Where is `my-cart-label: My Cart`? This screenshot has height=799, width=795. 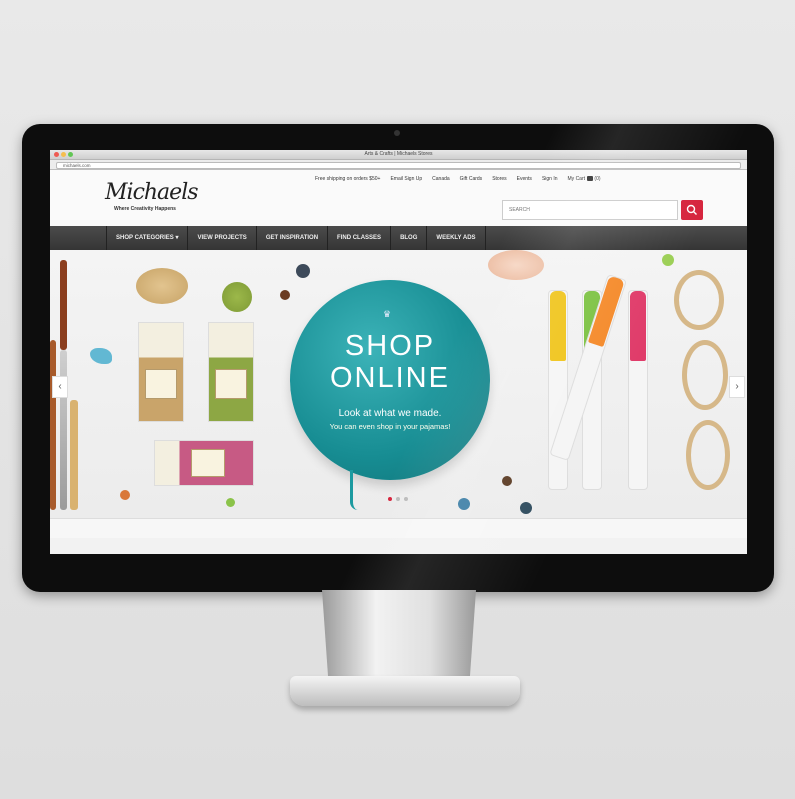 my-cart-label: My Cart is located at coordinates (576, 179).